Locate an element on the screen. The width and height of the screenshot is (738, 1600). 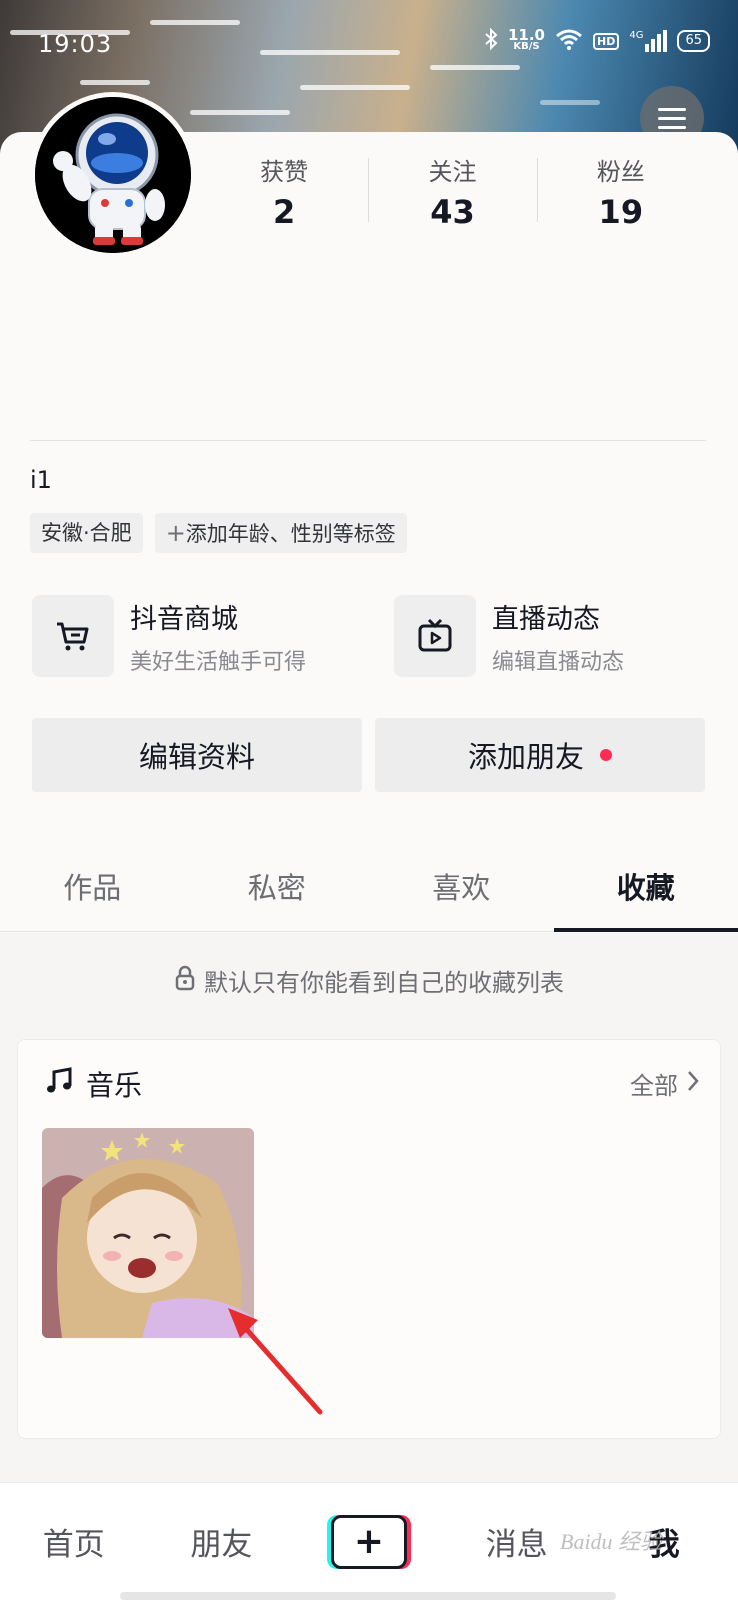
stat-following: 关注 43 is located at coordinates (452, 191).